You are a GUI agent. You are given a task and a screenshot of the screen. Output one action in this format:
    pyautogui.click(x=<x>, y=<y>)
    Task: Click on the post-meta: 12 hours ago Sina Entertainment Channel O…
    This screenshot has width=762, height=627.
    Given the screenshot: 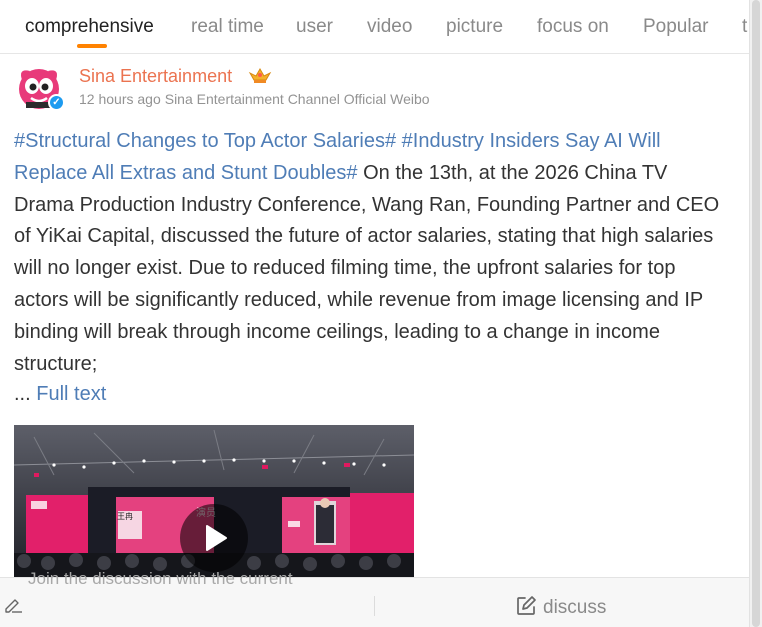 What is the action you would take?
    pyautogui.click(x=256, y=99)
    